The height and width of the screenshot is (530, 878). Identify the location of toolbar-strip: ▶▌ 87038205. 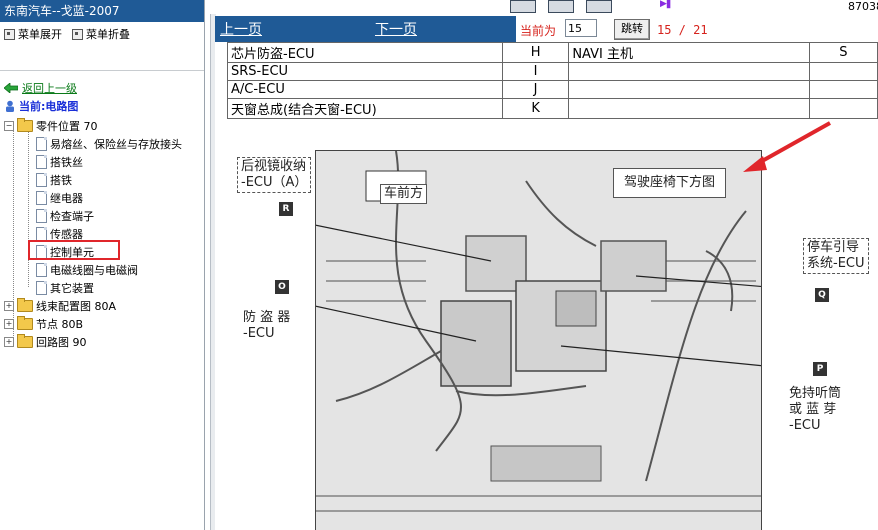
(541, 7).